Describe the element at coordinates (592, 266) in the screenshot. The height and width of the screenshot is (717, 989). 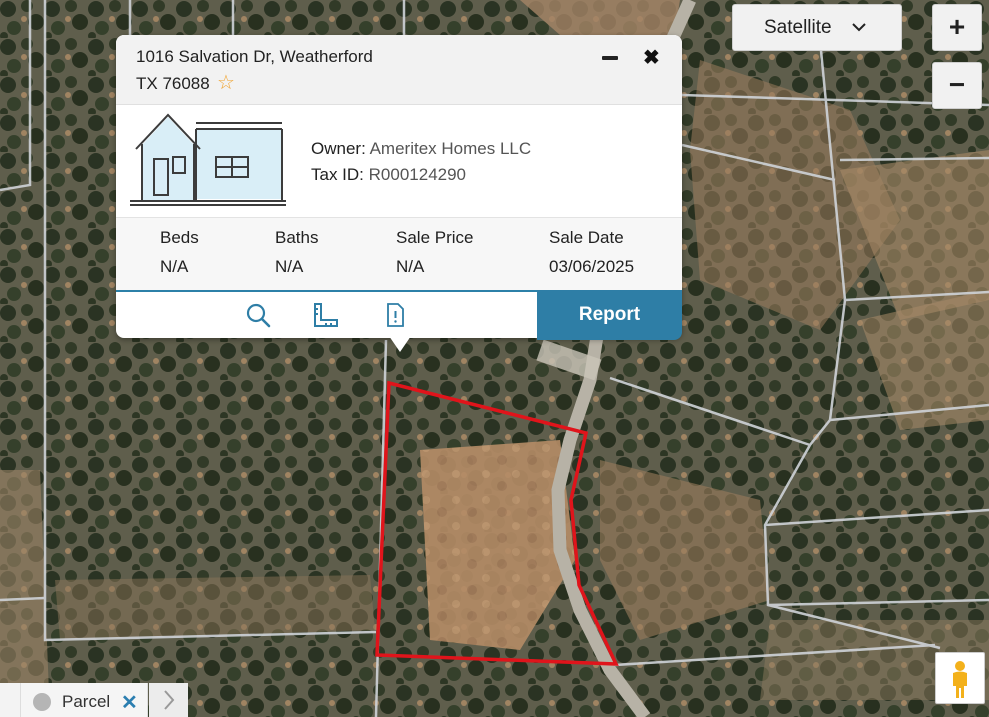
I see `sale-date-value: 03/06/2025` at that location.